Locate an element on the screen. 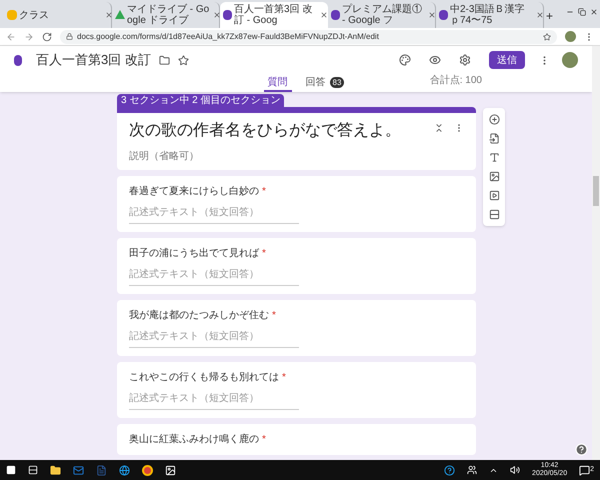 This screenshot has height=480, width=600. section-icon is located at coordinates (494, 214).